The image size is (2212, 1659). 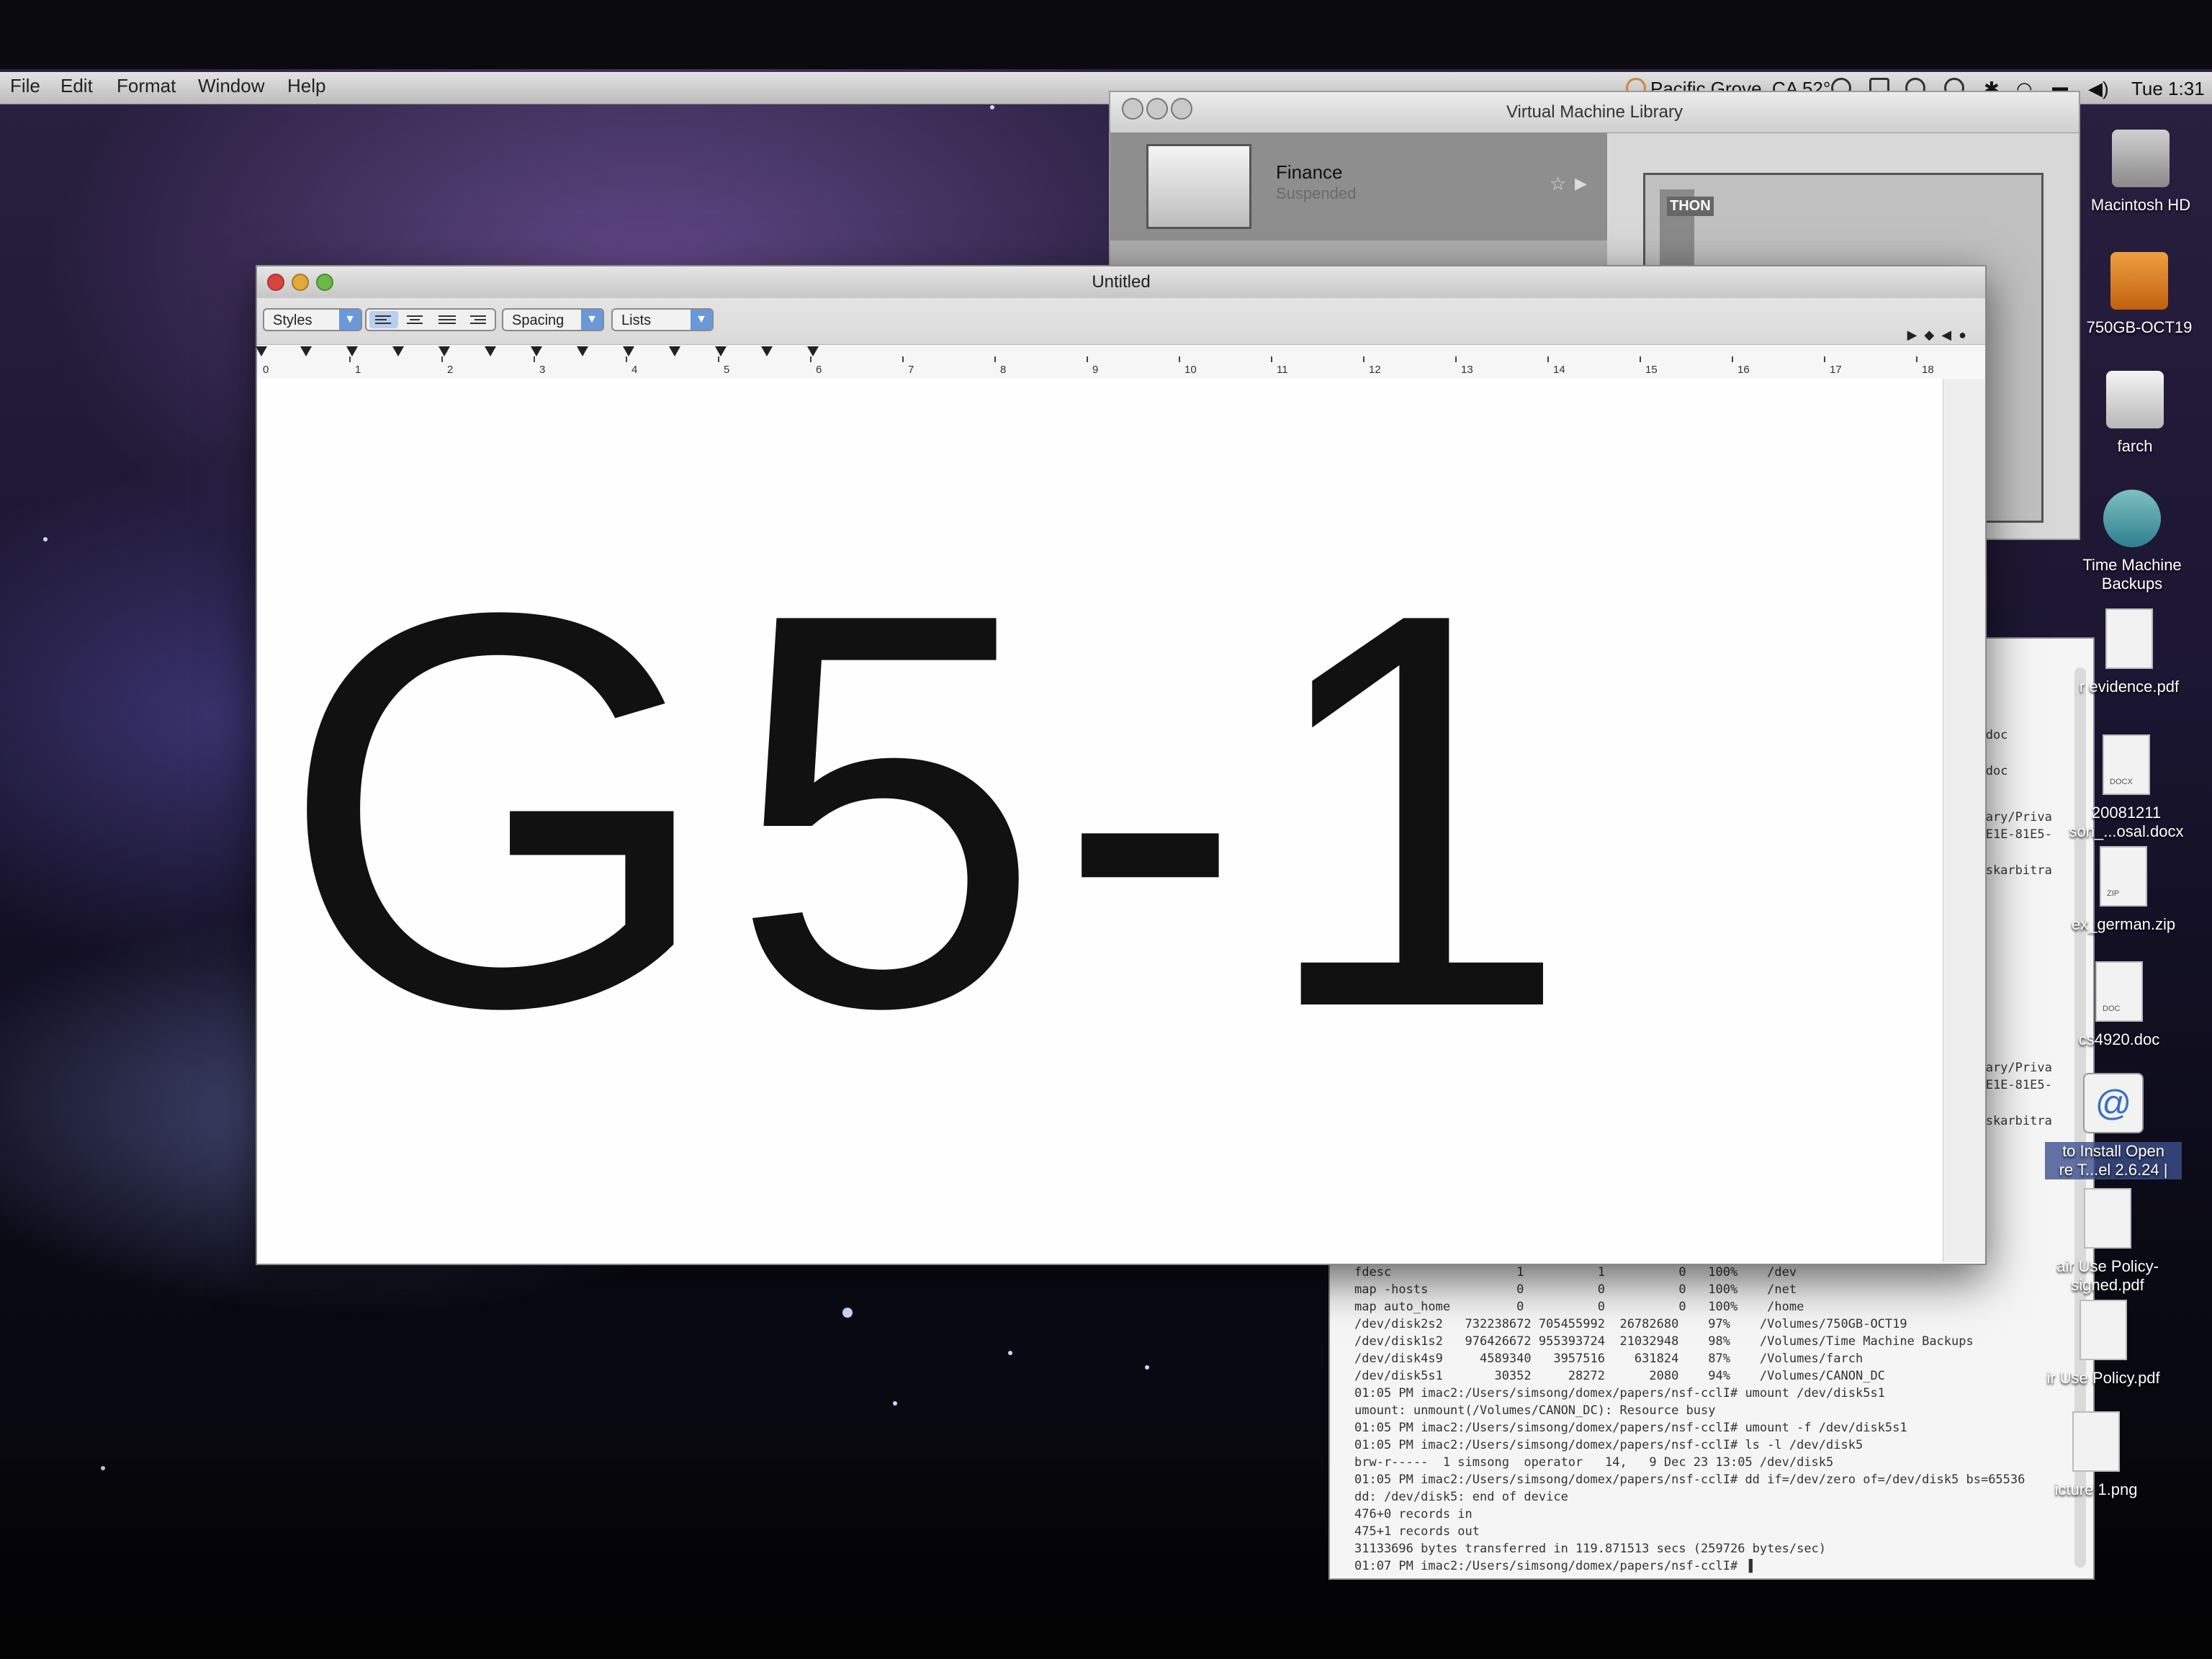 What do you see at coordinates (1690, 206) in the screenshot?
I see `vm-preview-label: THON` at bounding box center [1690, 206].